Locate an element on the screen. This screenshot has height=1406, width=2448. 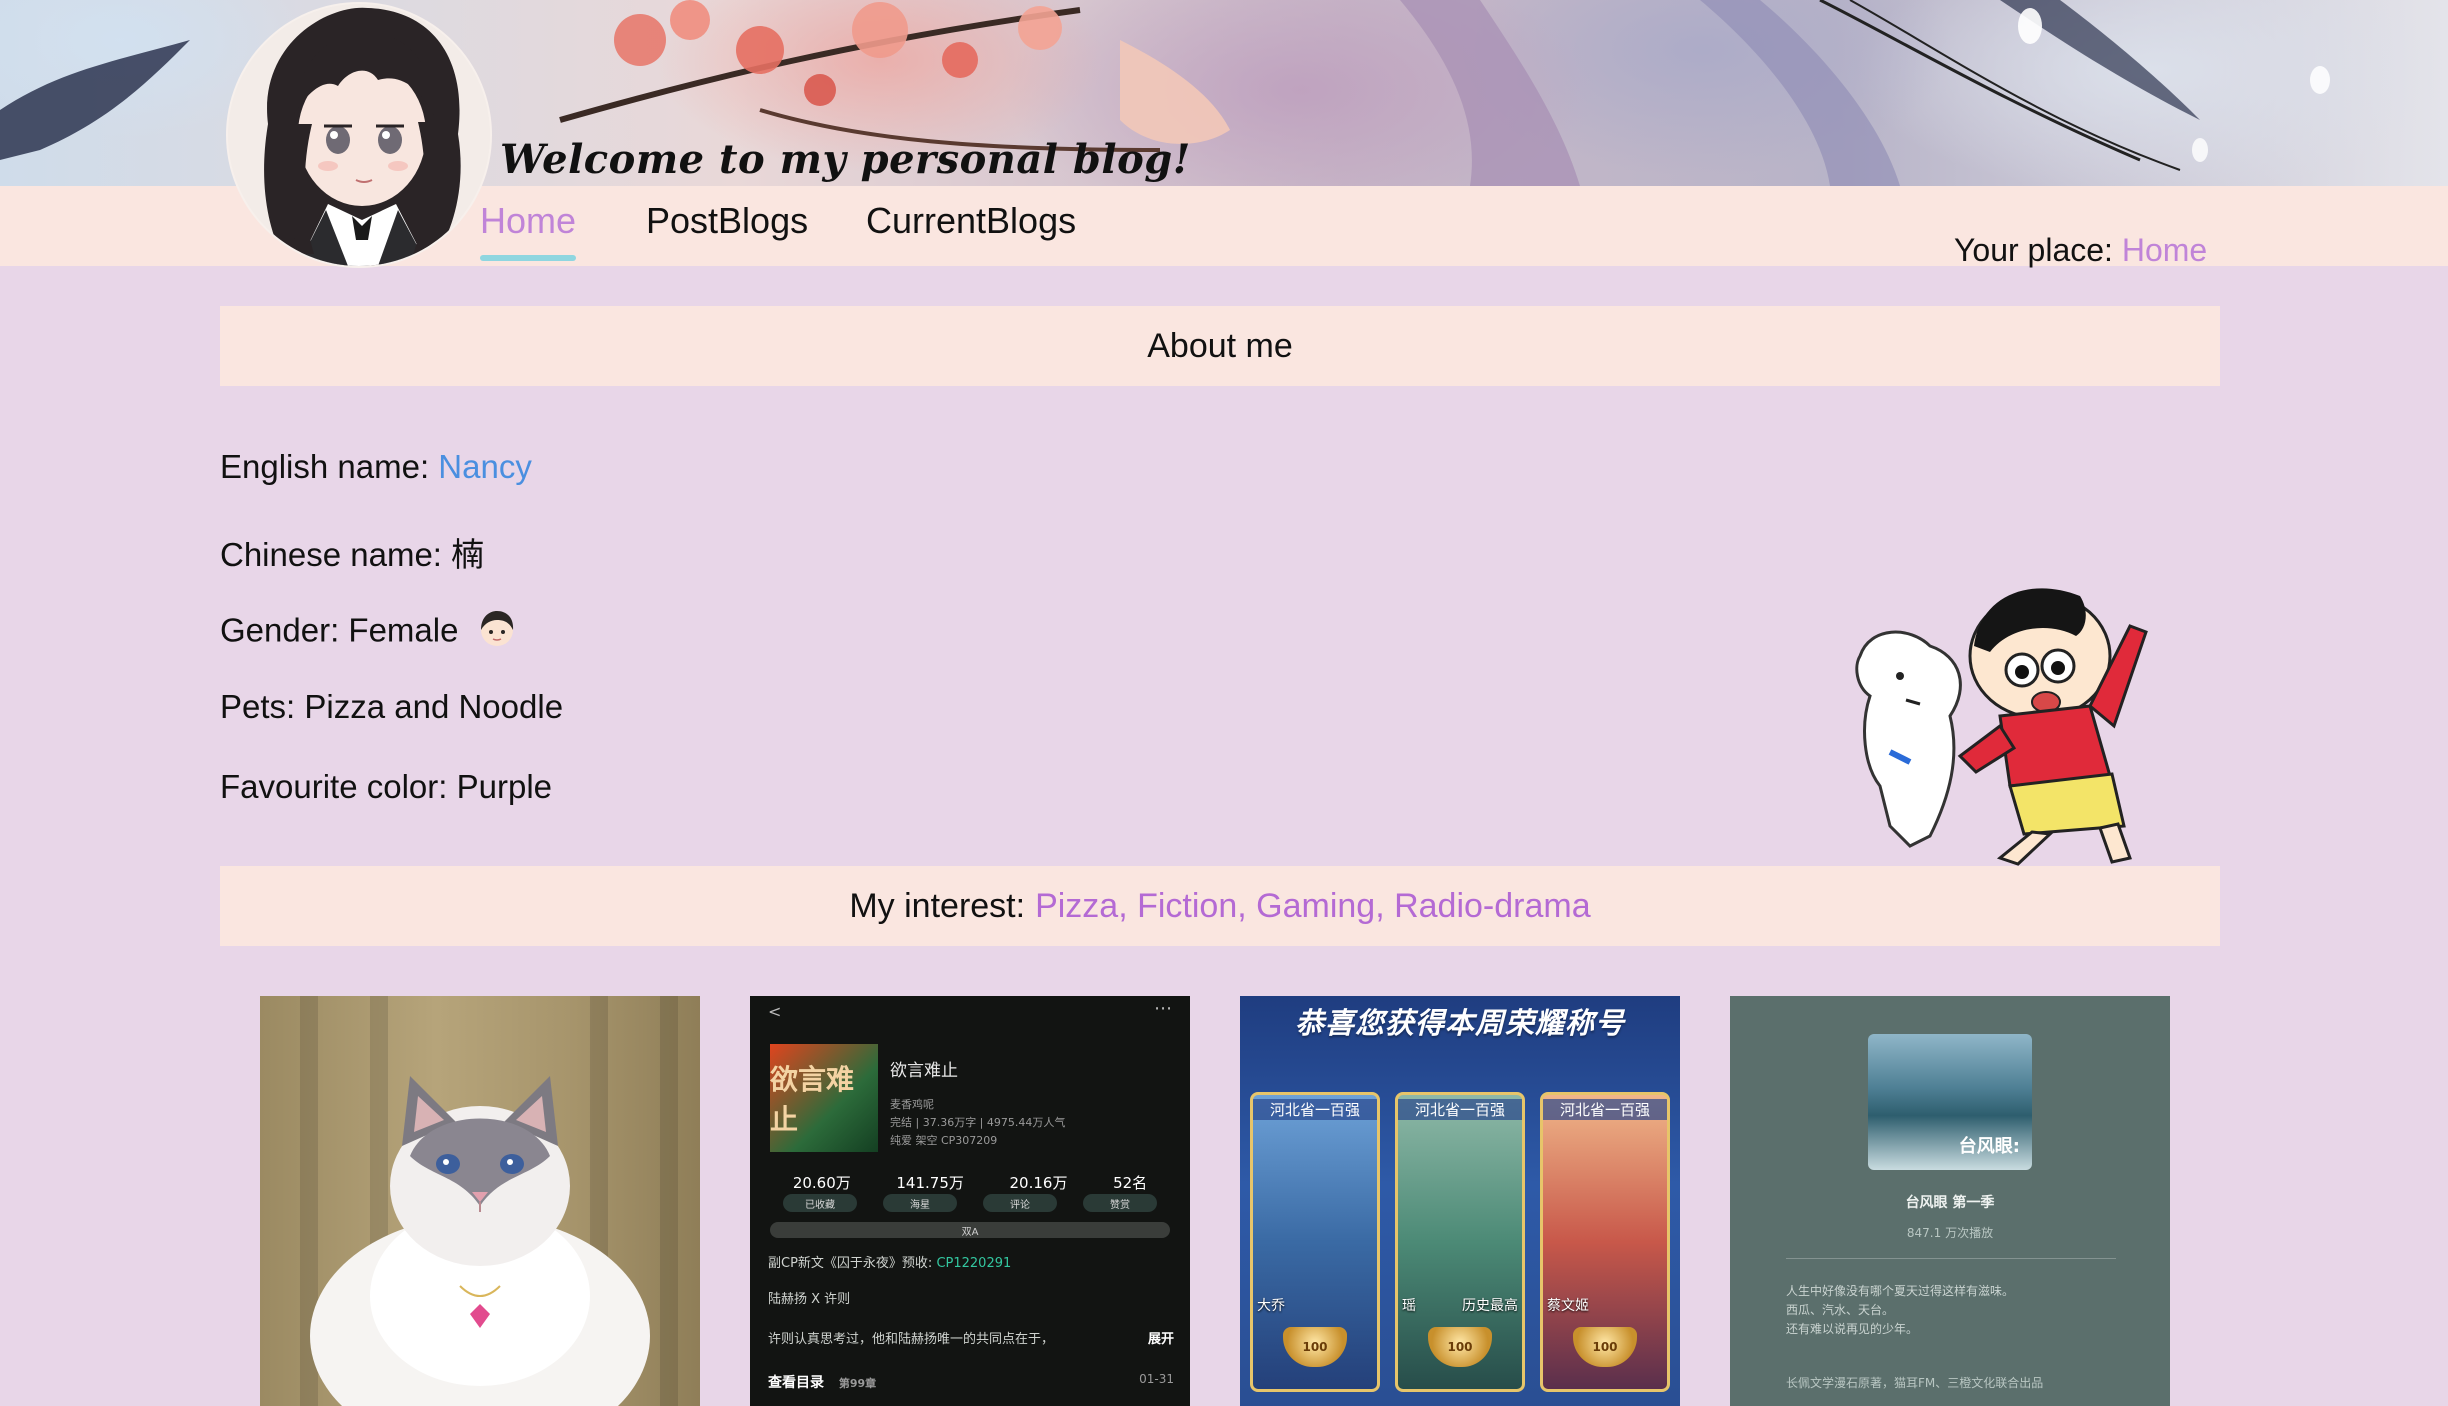
novel-expand: 展开 is located at coordinates (1160, 1339).